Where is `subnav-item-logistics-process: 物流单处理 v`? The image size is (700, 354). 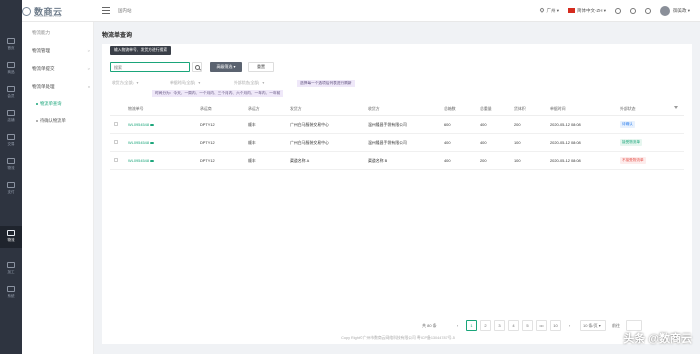 subnav-item-logistics-process: 物流单处理 v is located at coordinates (61, 87).